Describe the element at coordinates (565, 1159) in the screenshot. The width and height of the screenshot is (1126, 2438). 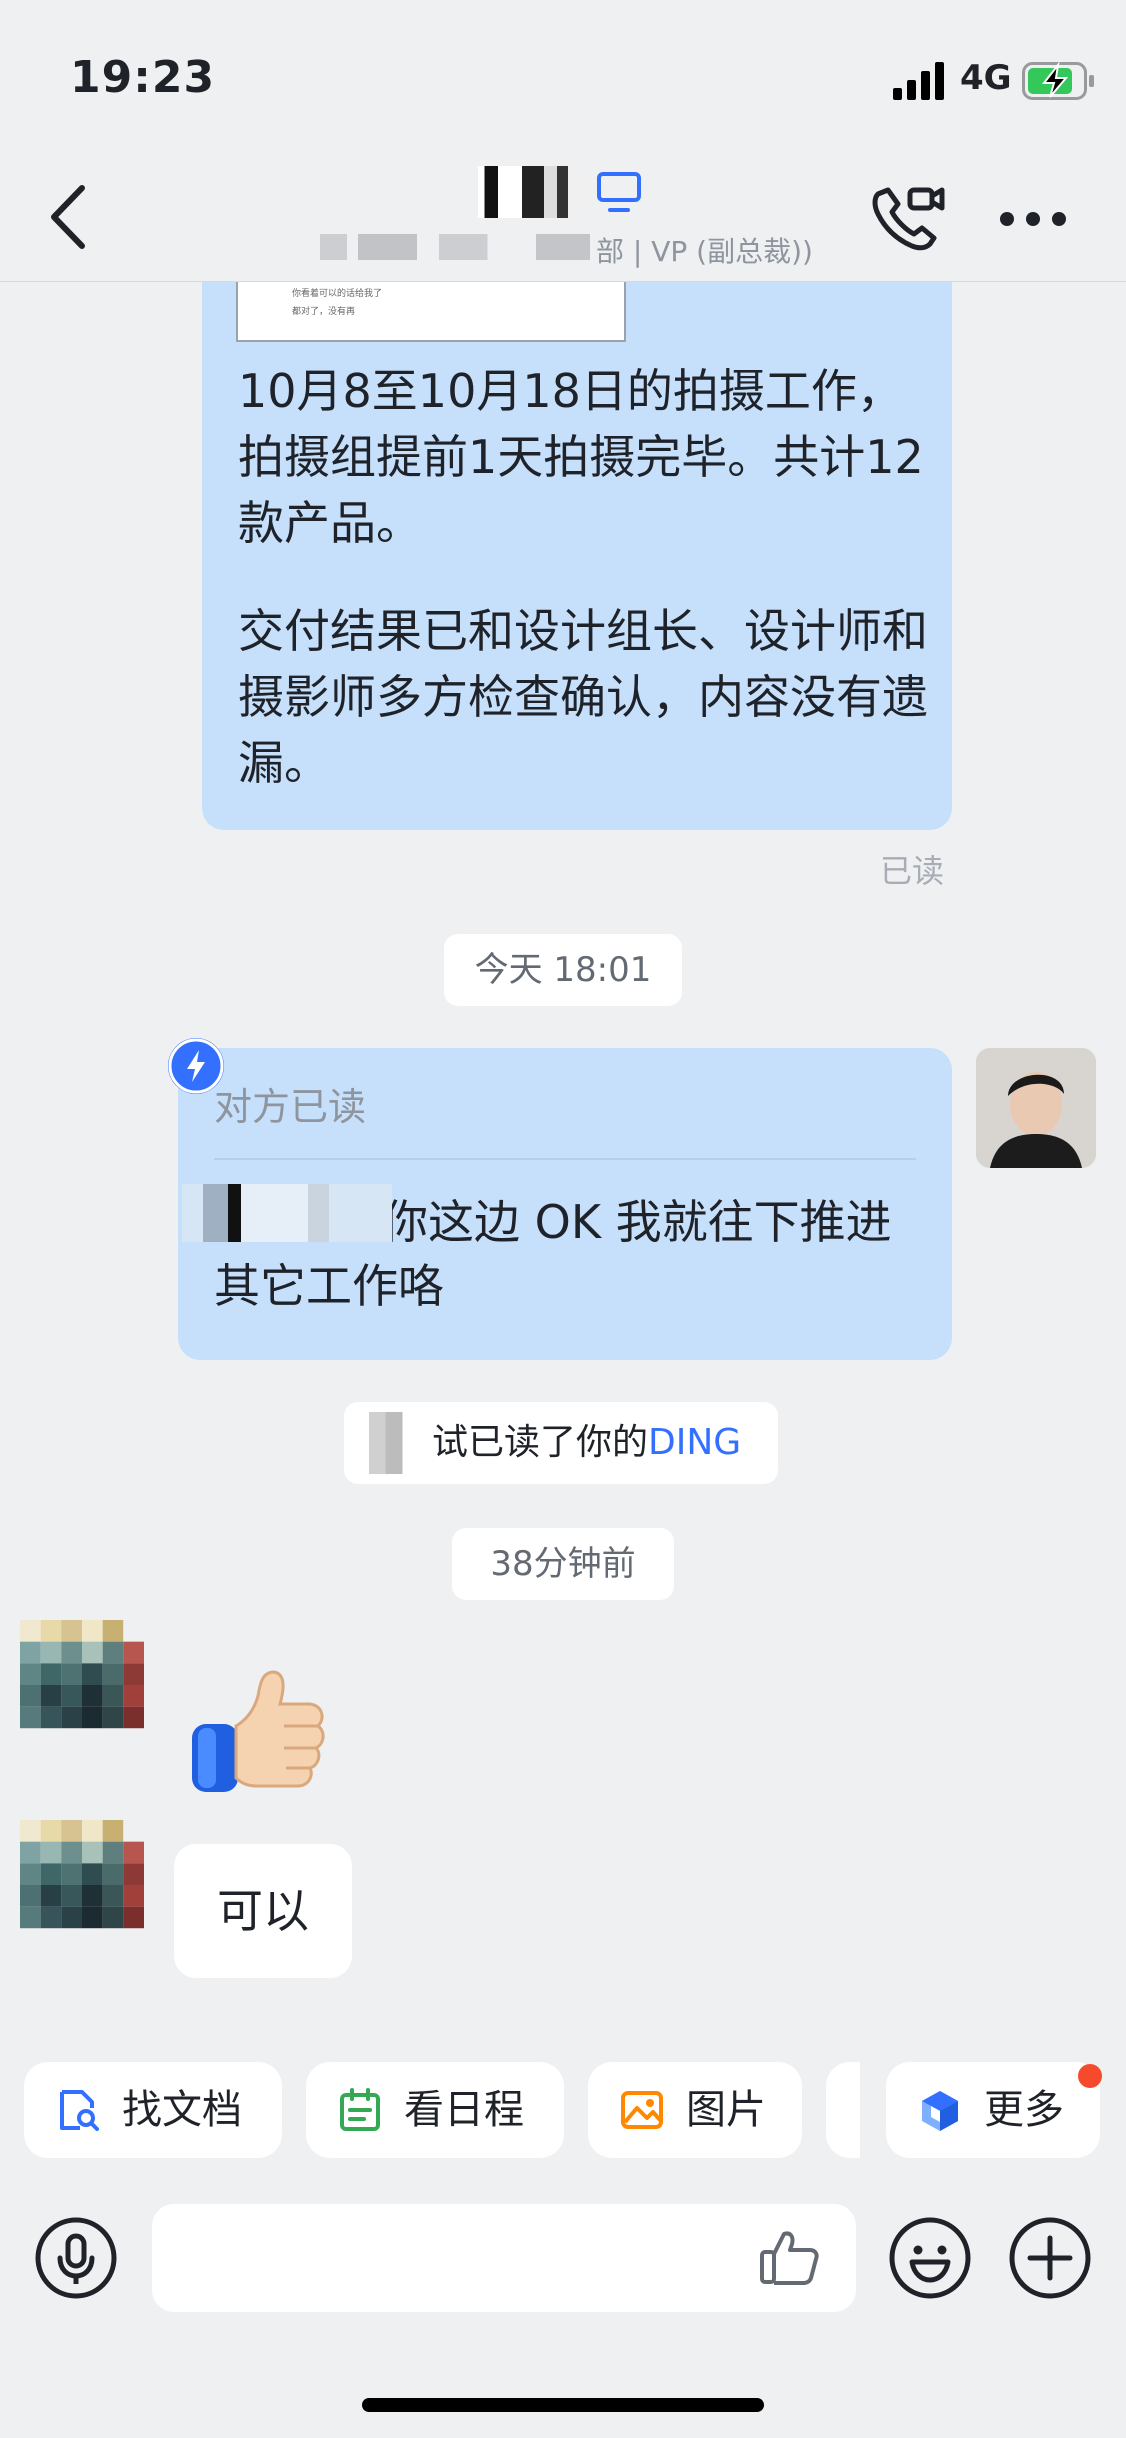
I see `divider` at that location.